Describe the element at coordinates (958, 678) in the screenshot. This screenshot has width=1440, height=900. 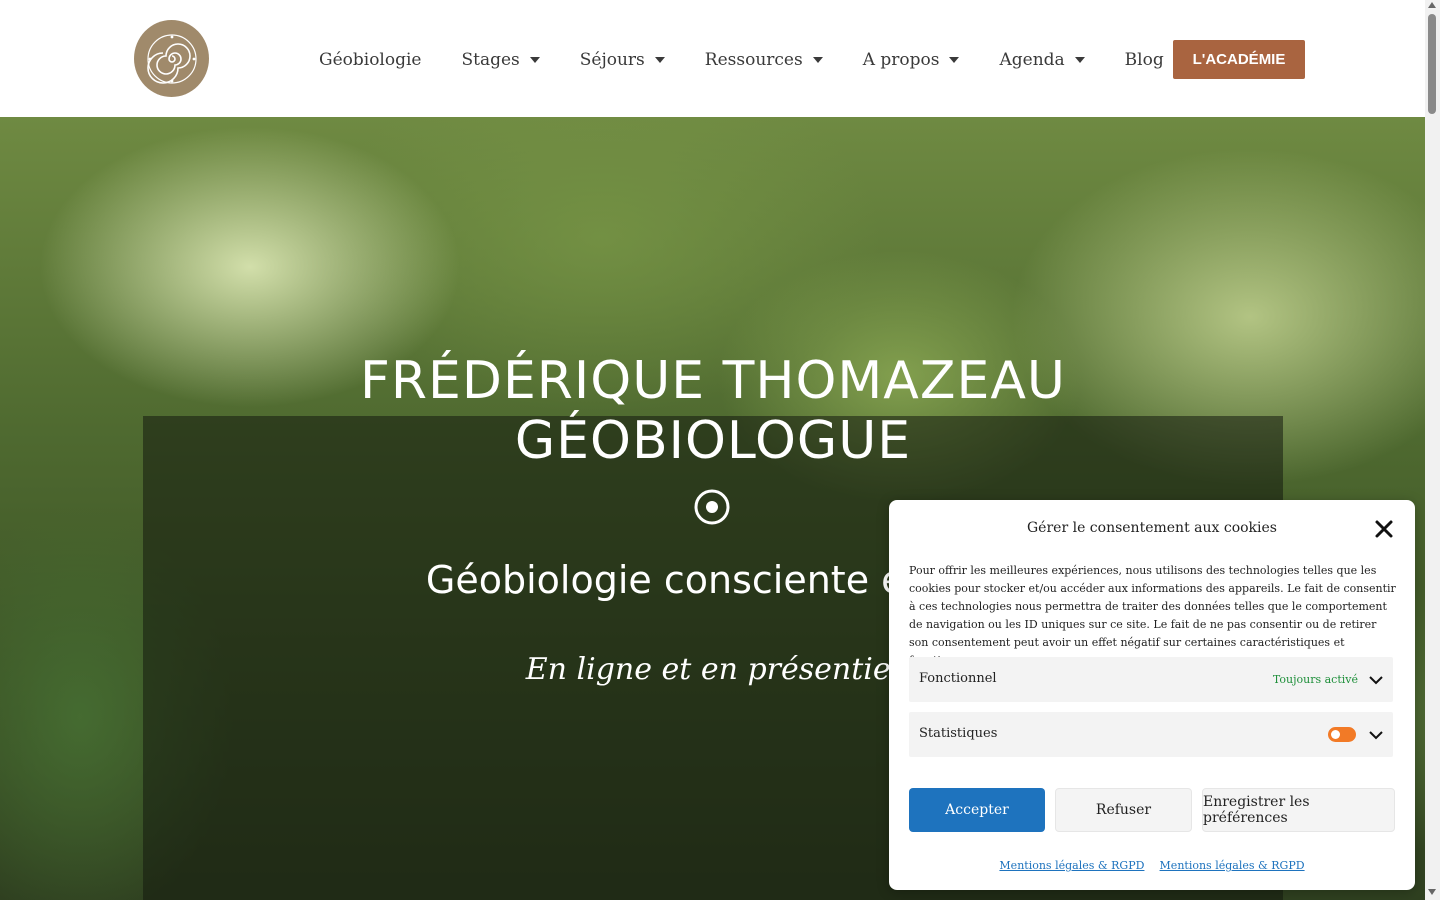
I see `category-label: Fonctionnel` at that location.